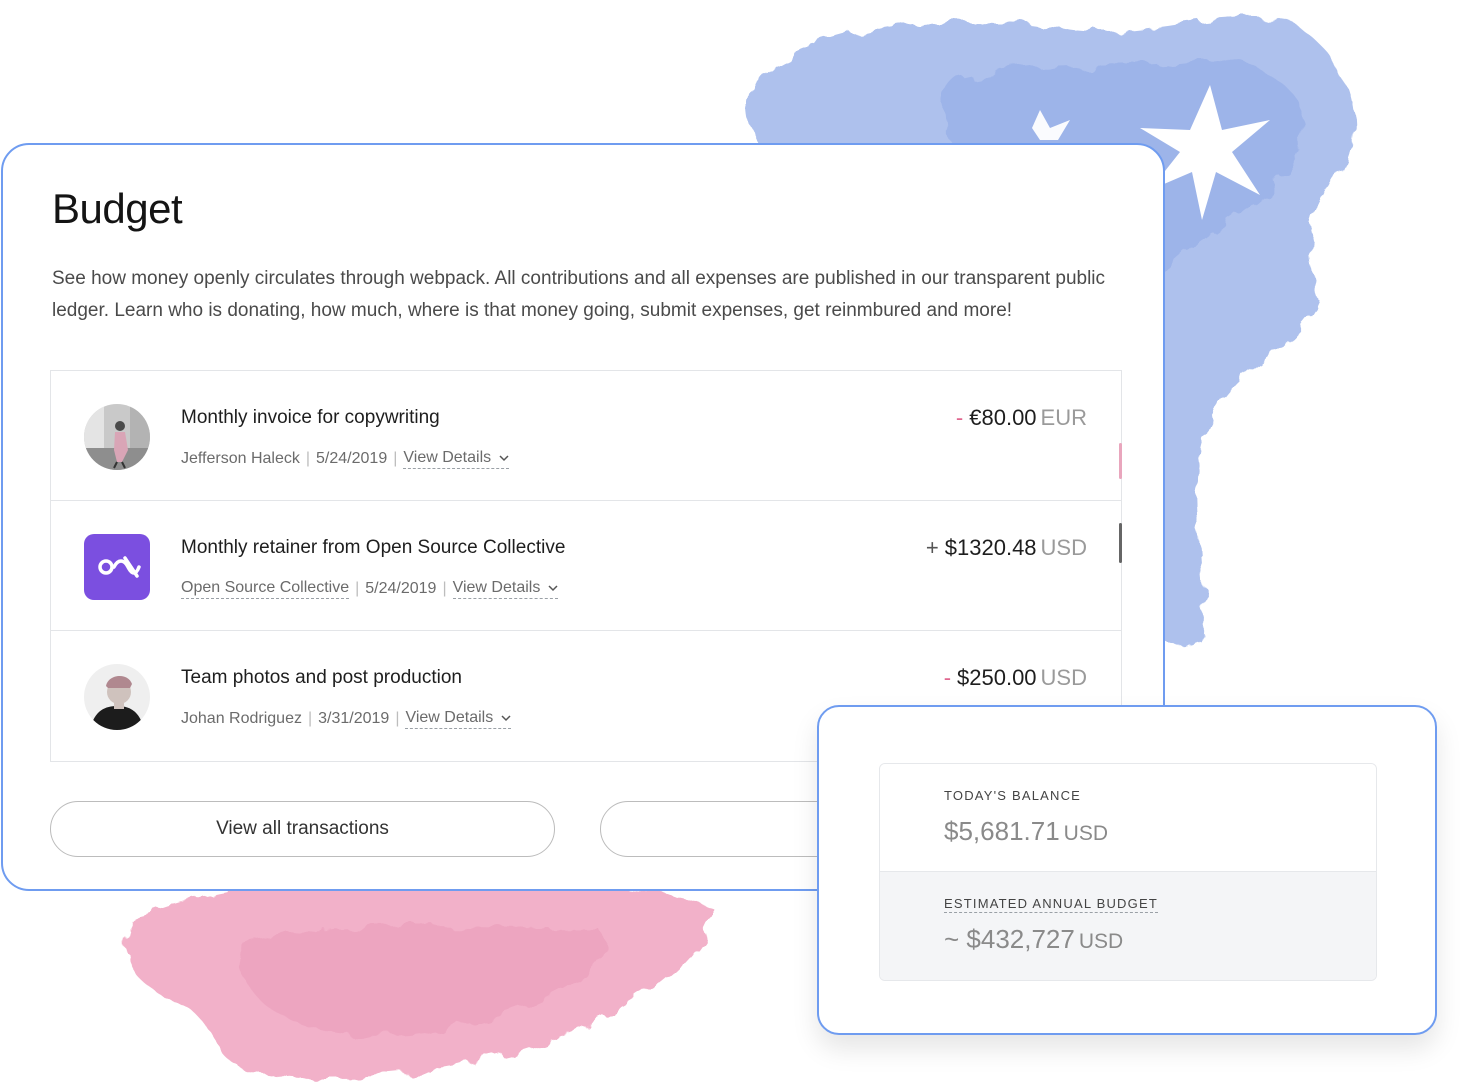 This screenshot has width=1462, height=1088. What do you see at coordinates (240, 458) in the screenshot?
I see `transaction-person: Jefferson Haleck` at bounding box center [240, 458].